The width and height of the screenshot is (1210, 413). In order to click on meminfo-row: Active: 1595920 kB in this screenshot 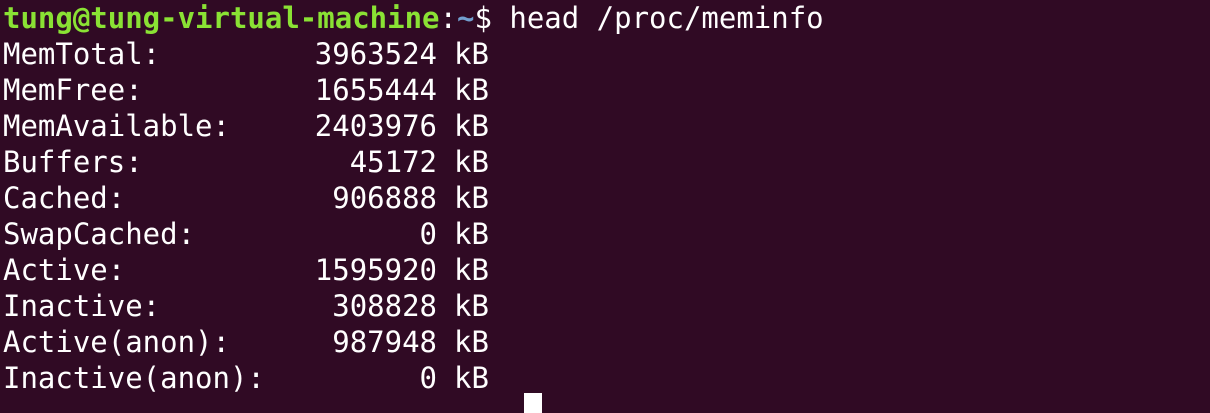, I will do `click(246, 270)`.